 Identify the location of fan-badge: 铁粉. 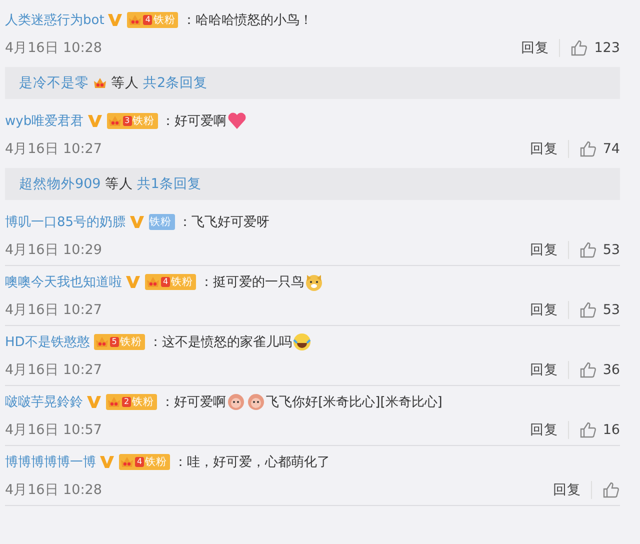
(161, 222).